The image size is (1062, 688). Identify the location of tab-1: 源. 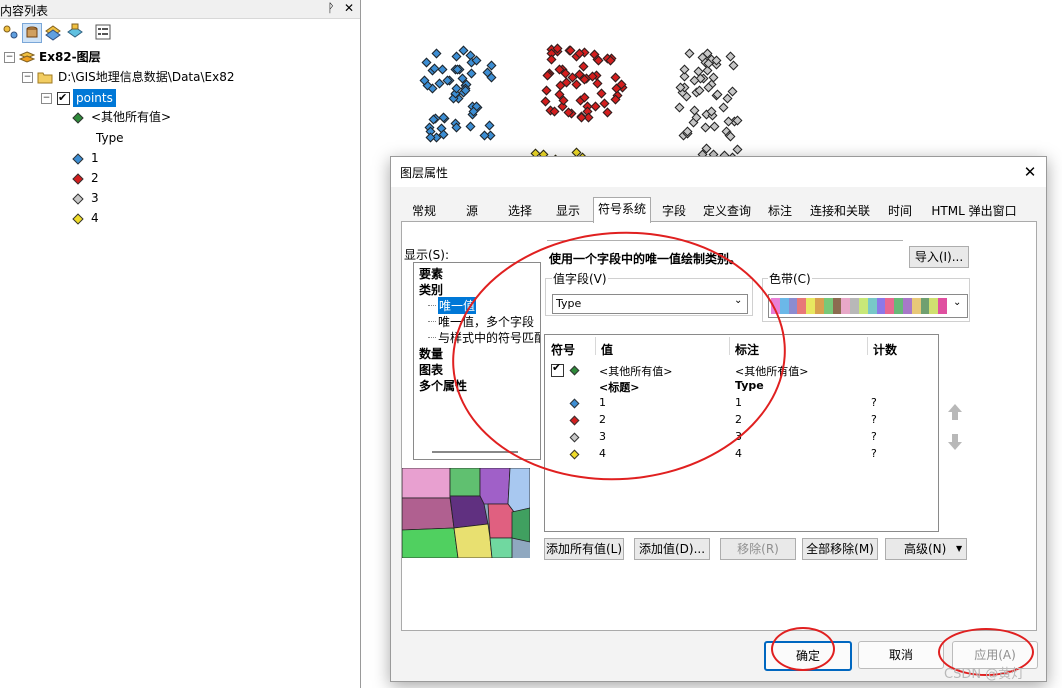
(472, 211).